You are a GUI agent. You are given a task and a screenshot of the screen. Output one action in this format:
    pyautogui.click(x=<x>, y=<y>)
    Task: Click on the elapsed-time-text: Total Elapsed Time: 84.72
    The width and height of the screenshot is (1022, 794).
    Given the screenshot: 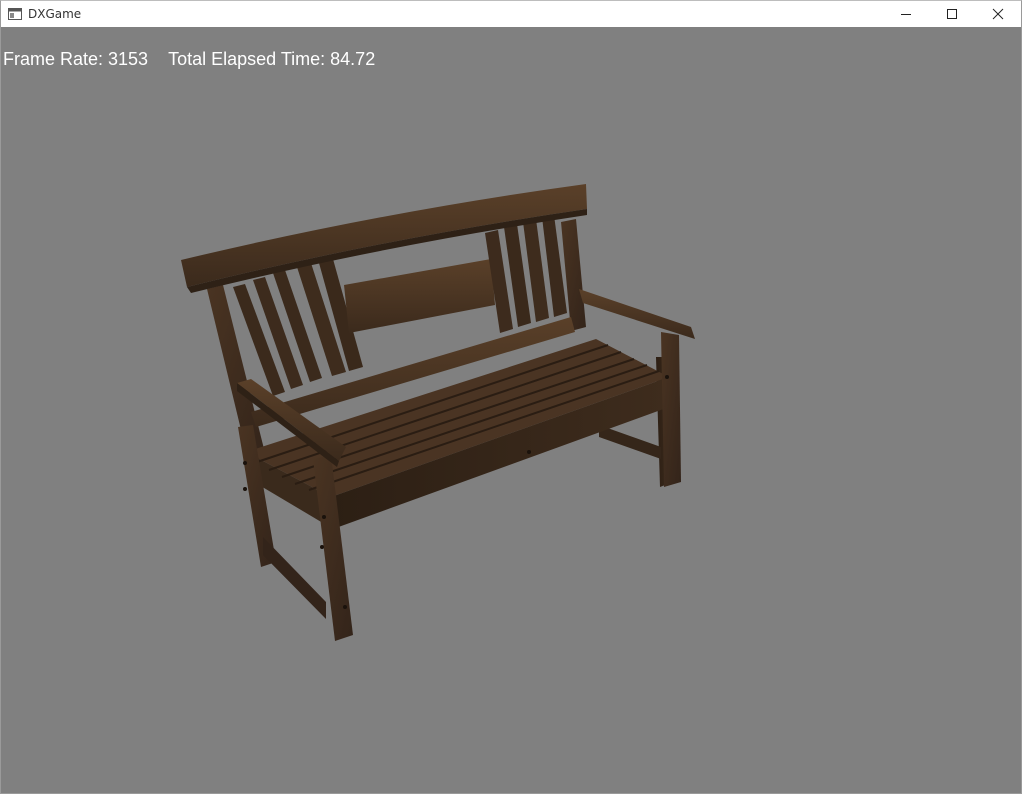 What is the action you would take?
    pyautogui.click(x=272, y=59)
    